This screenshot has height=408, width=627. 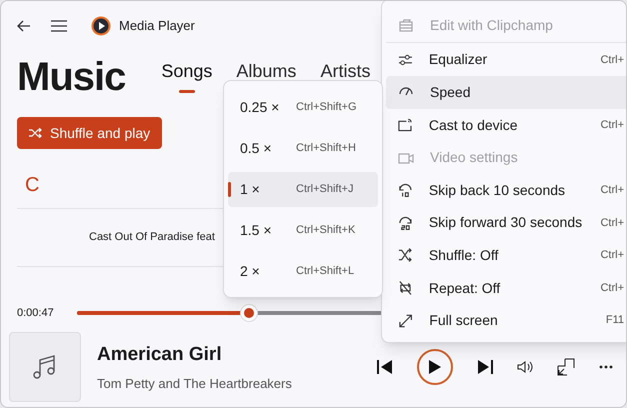 I want to click on clipchamp-icon, so click(x=406, y=26).